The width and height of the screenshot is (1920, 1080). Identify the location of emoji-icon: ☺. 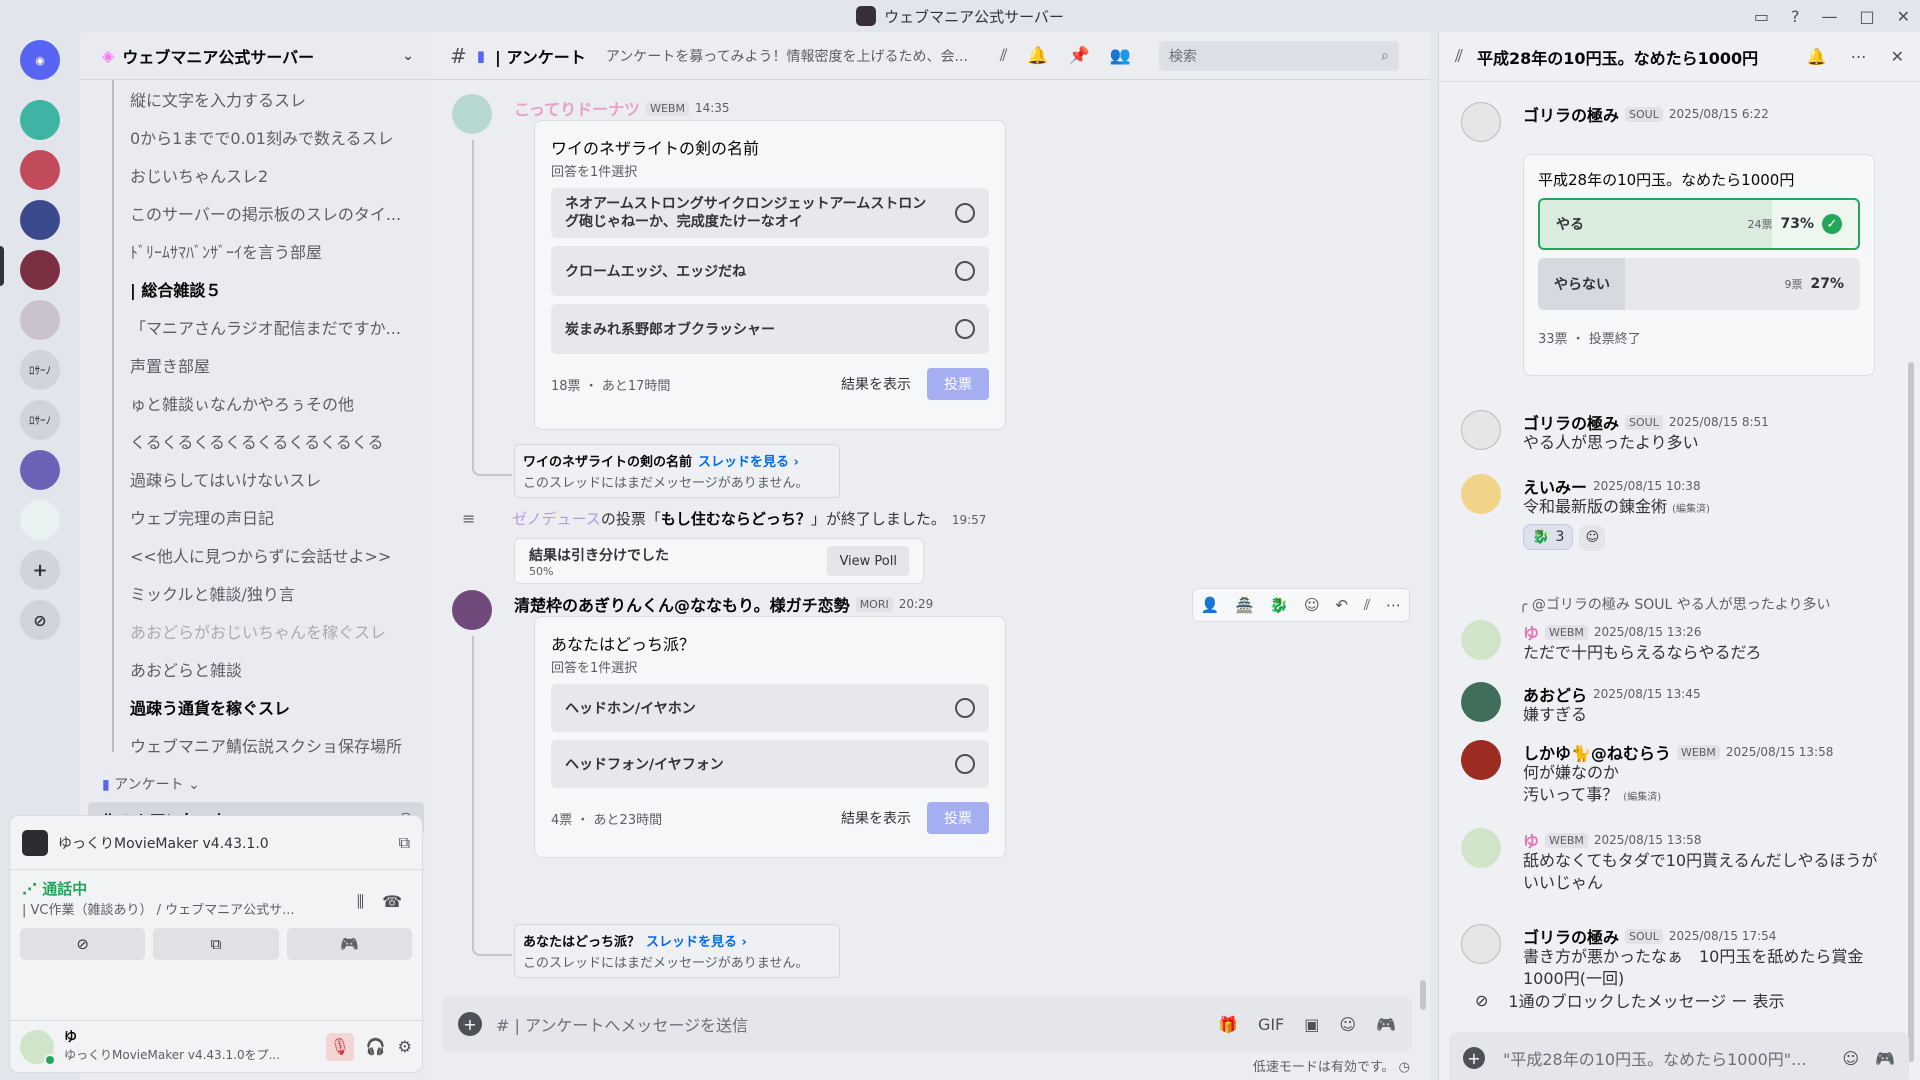
(1850, 1058).